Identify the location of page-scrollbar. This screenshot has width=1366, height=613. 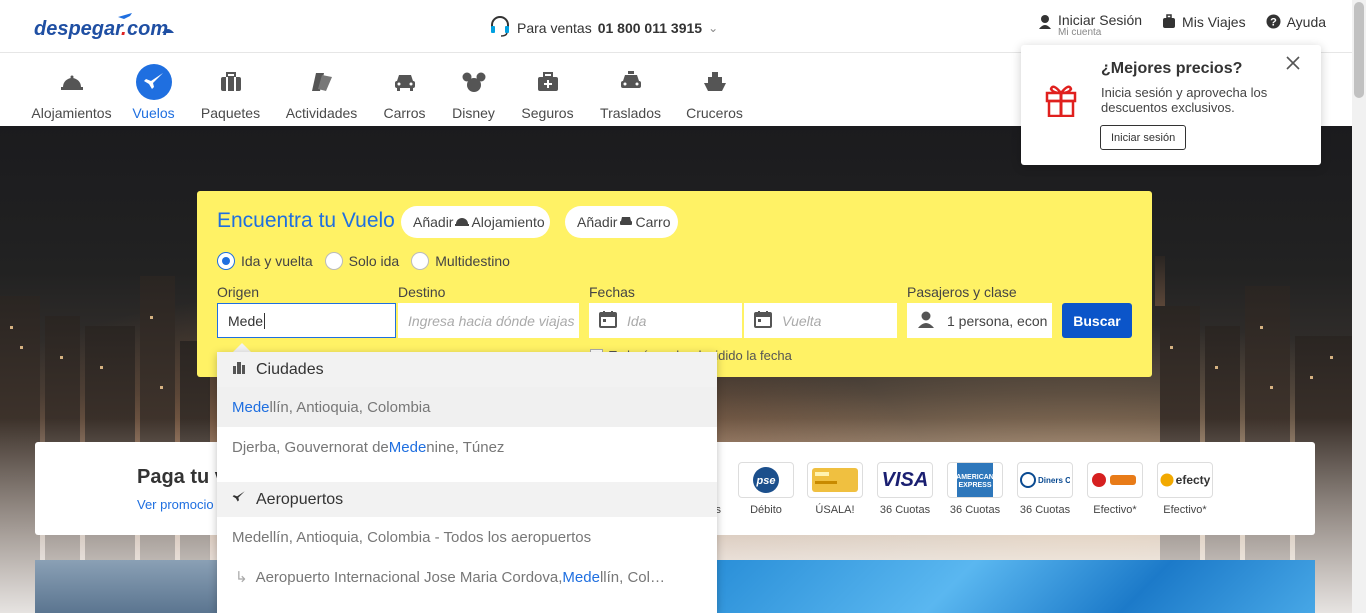
(1359, 306).